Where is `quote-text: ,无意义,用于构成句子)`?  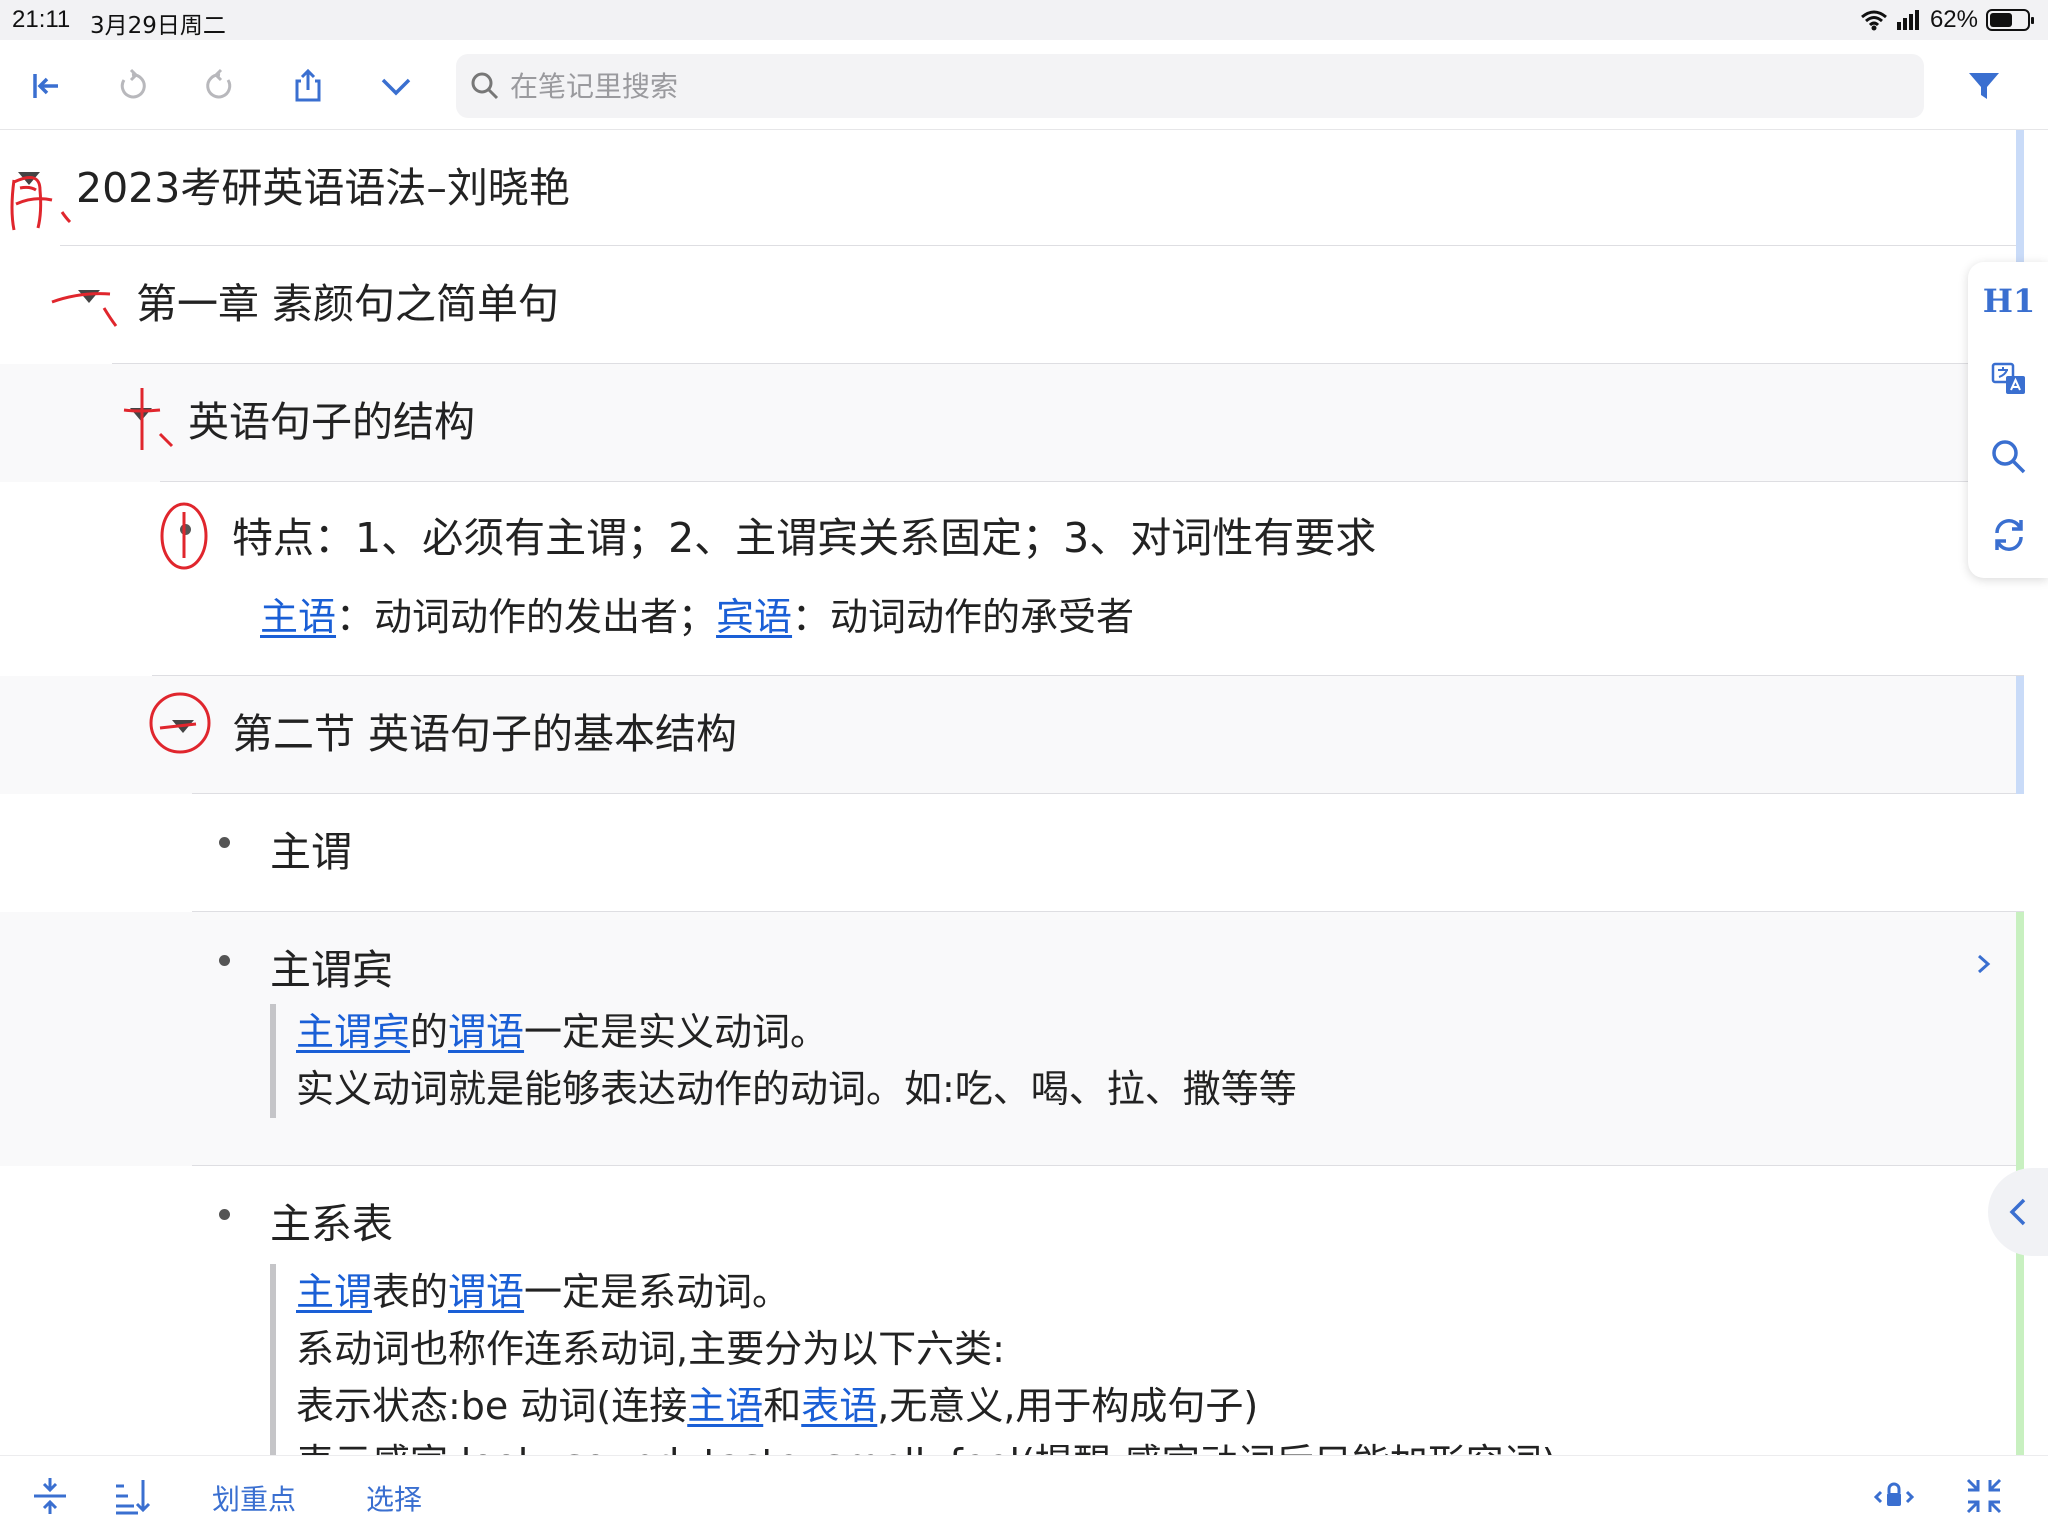
quote-text: ,无意义,用于构成句子) is located at coordinates (1068, 1406).